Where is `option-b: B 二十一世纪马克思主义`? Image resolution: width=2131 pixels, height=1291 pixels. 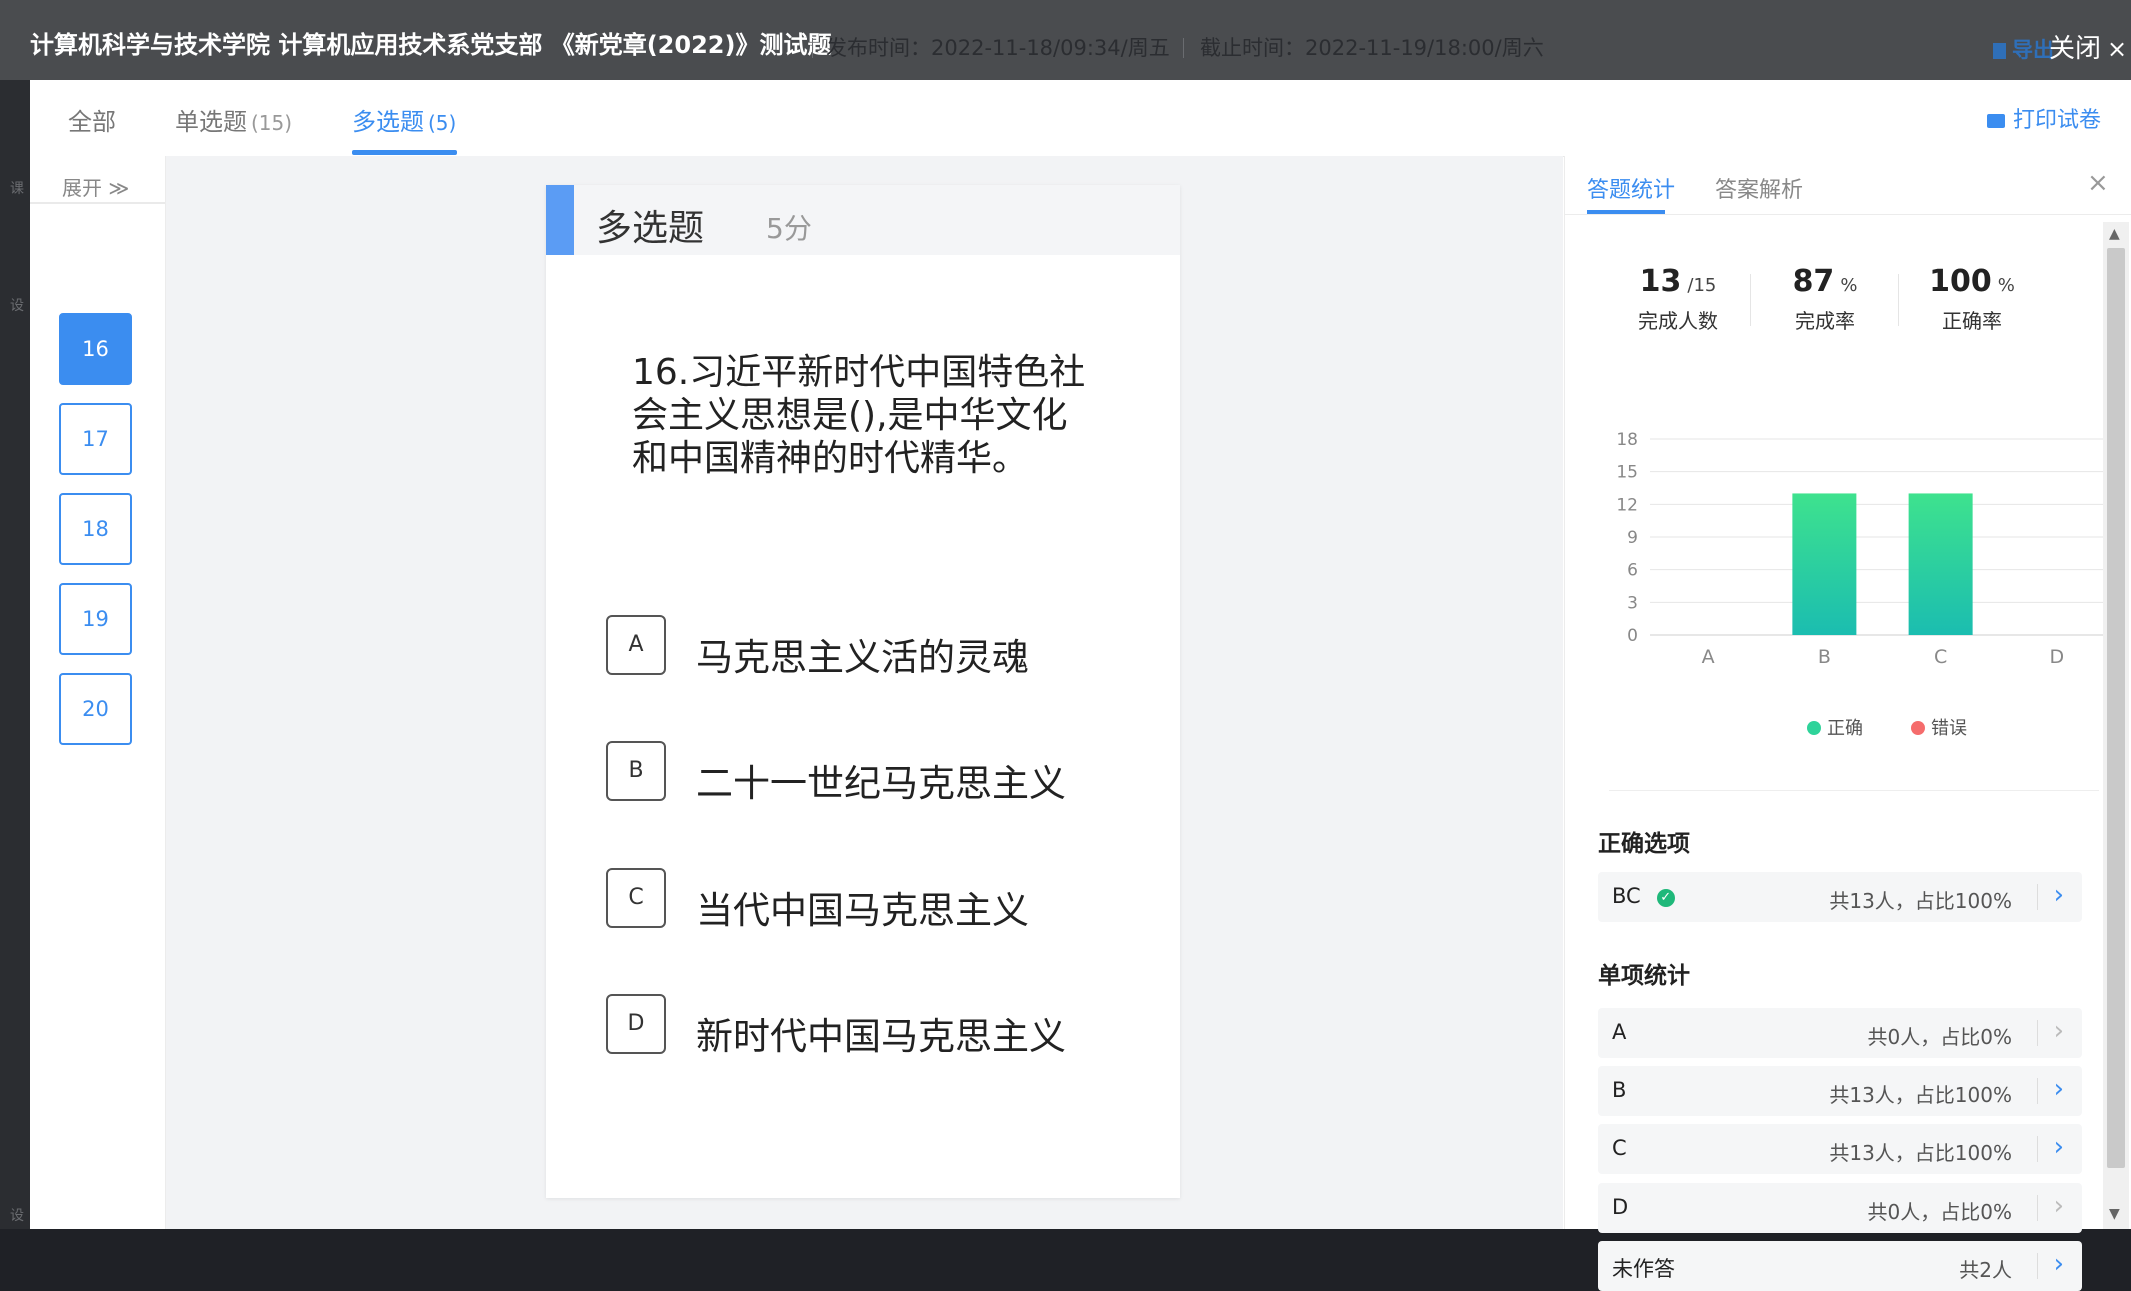 option-b: B 二十一世纪马克思主义 is located at coordinates (876, 773).